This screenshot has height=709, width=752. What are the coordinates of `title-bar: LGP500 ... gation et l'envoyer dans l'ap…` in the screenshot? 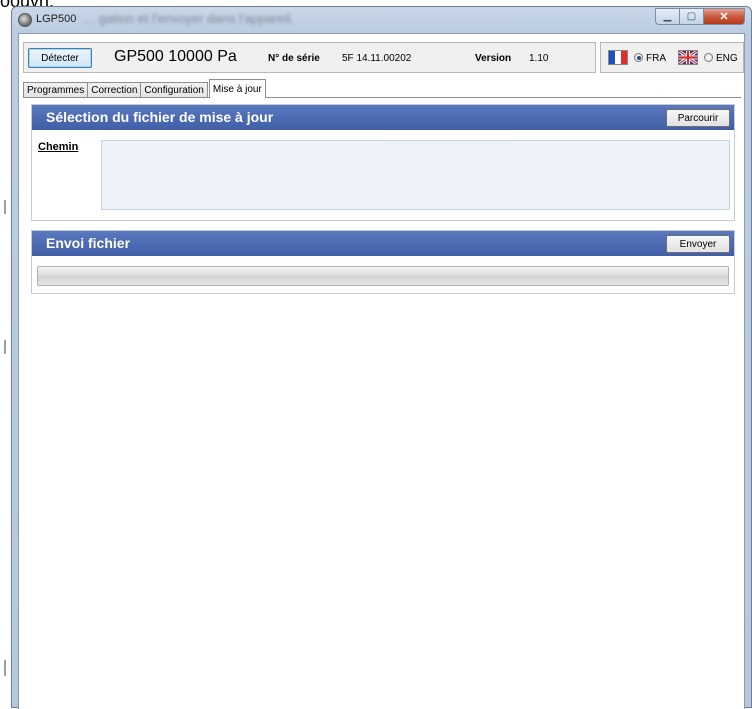 It's located at (381, 20).